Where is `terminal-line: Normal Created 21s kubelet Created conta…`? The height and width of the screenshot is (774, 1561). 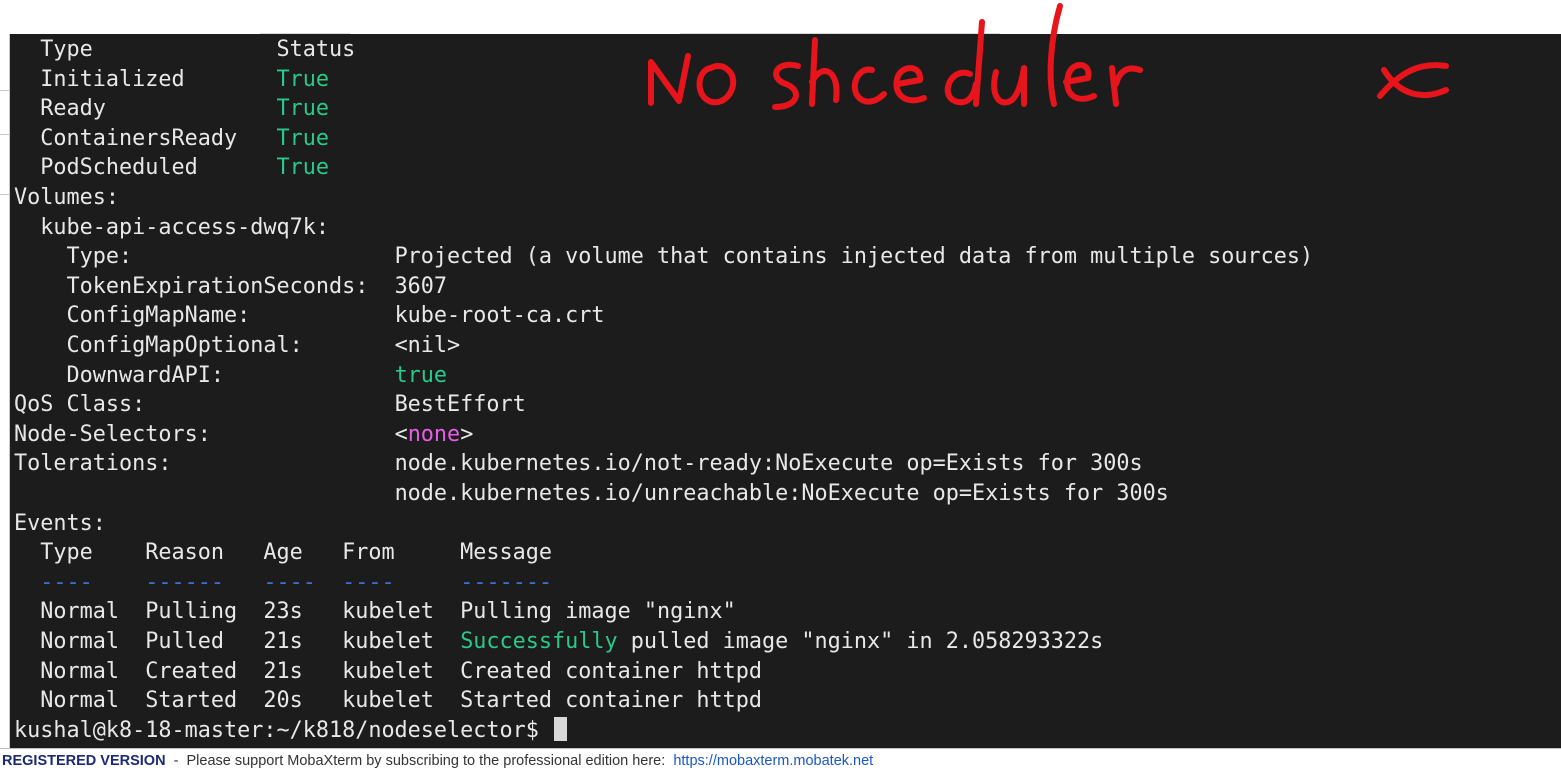 terminal-line: Normal Created 21s kubelet Created conta… is located at coordinates (388, 672).